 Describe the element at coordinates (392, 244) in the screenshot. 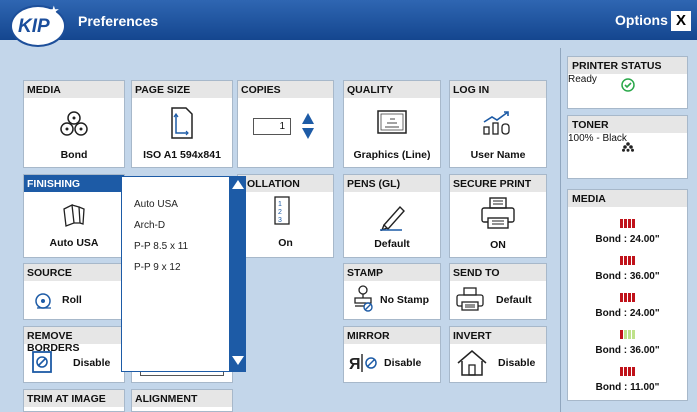

I see `pens-card-value: Default` at that location.